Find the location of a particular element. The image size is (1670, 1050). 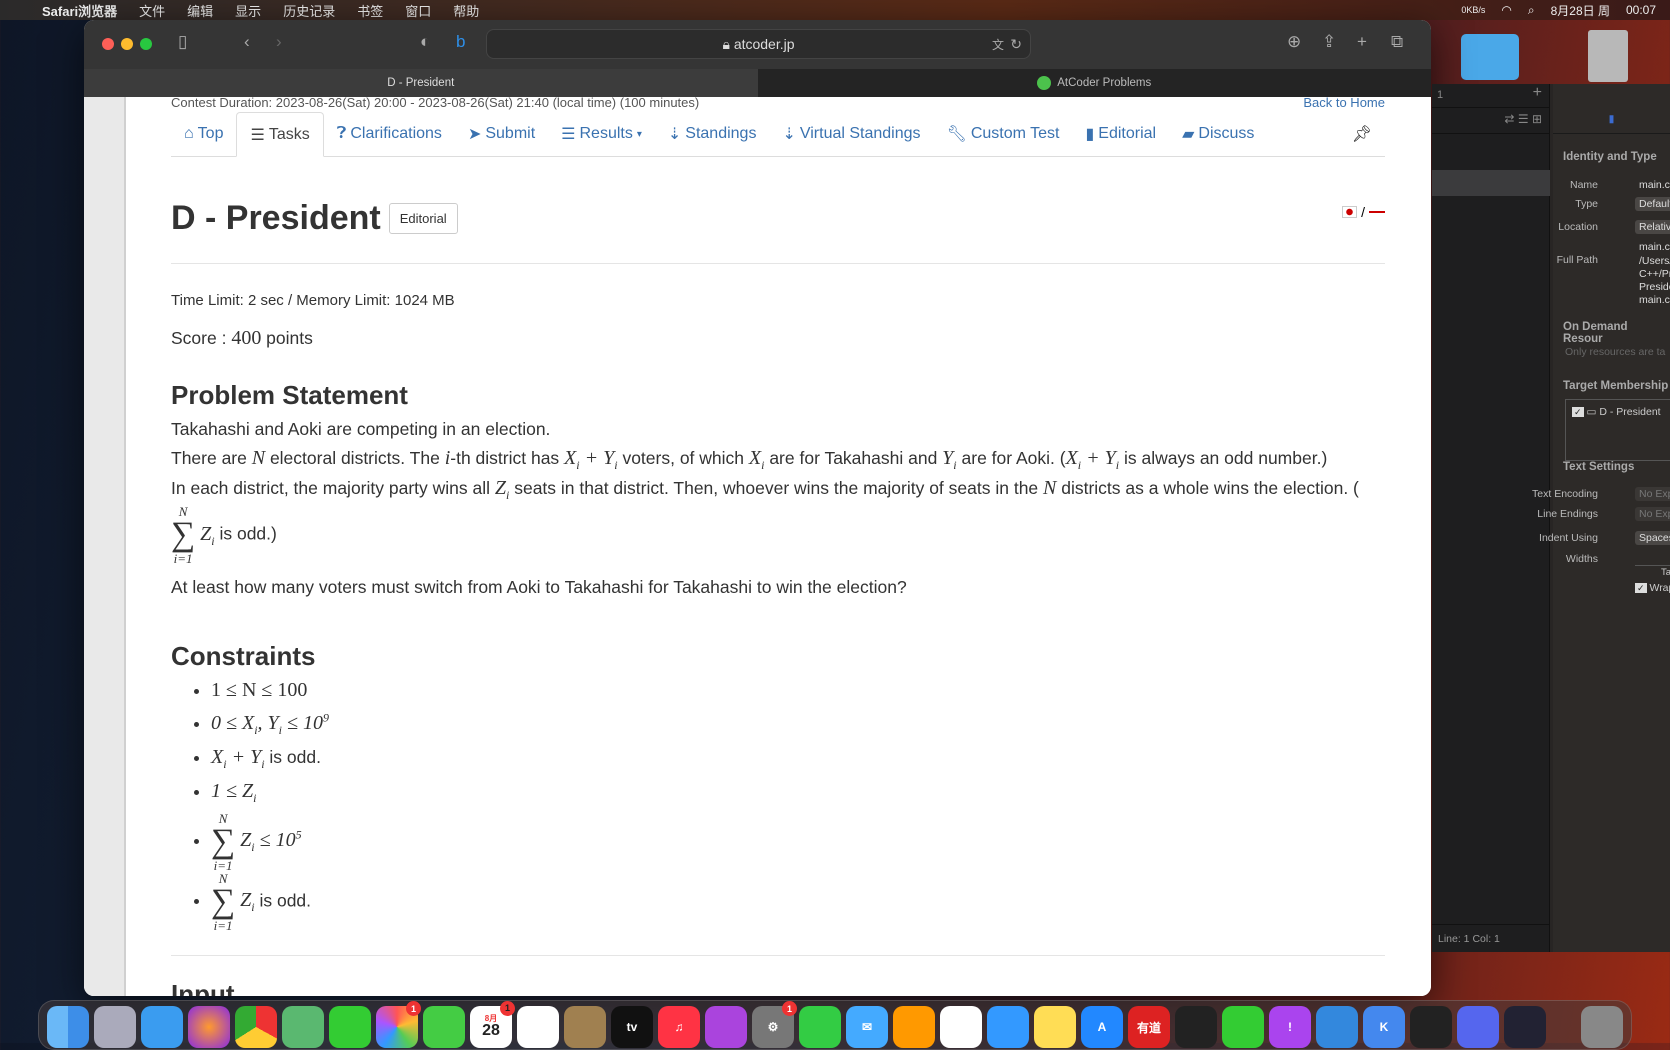

wrap-lines-checkbox: ✓ Wrap lines is located at coordinates (1652, 588).